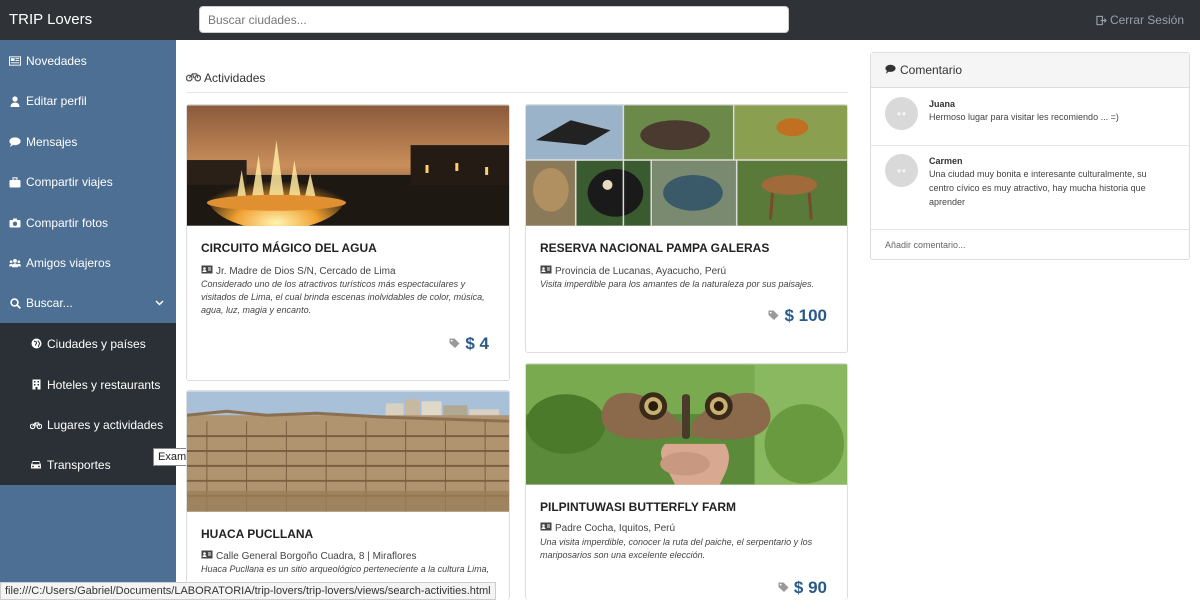 This screenshot has width=1200, height=600. What do you see at coordinates (88, 142) in the screenshot?
I see `sidebar-item-mensajes: Mensajes` at bounding box center [88, 142].